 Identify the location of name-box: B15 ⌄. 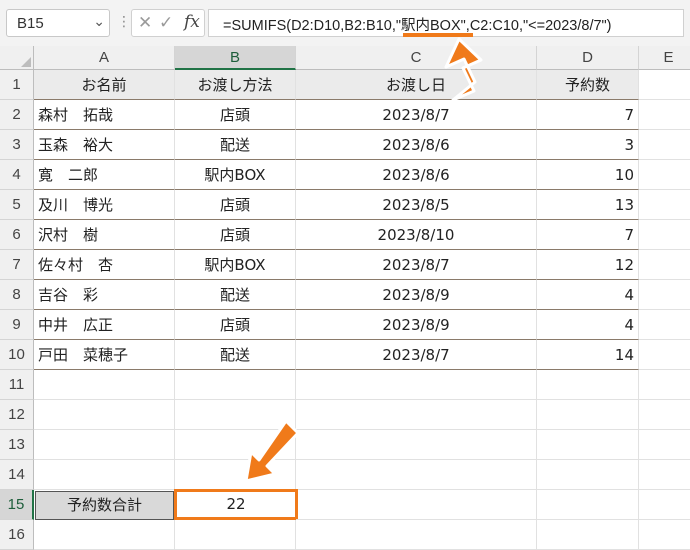
(58, 23).